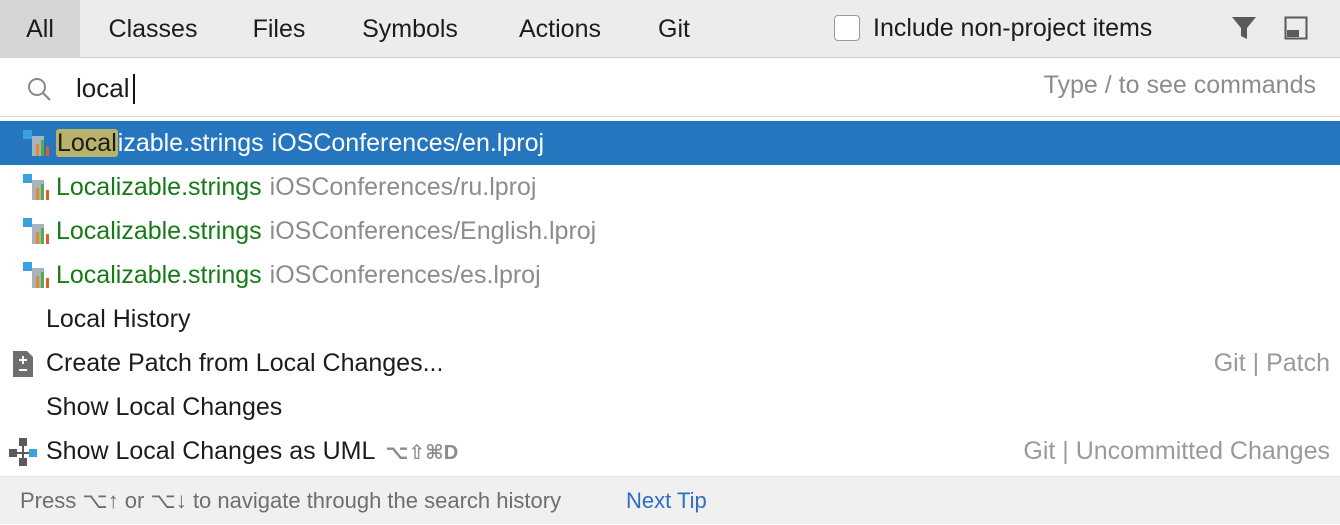  I want to click on tab-symbols: Symbols, so click(410, 29).